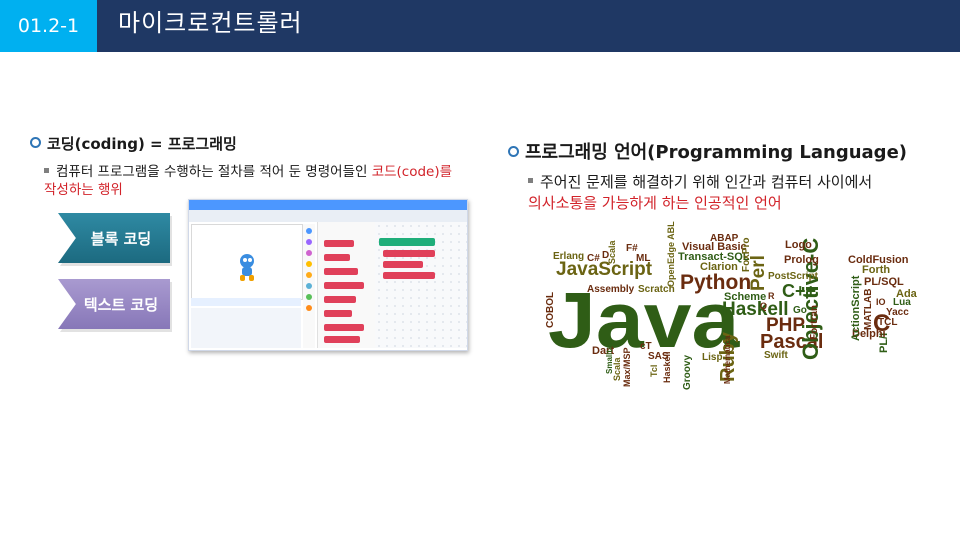  What do you see at coordinates (412, 172) in the screenshot?
I see `coding-desc-highlight: 코드(code)를` at bounding box center [412, 172].